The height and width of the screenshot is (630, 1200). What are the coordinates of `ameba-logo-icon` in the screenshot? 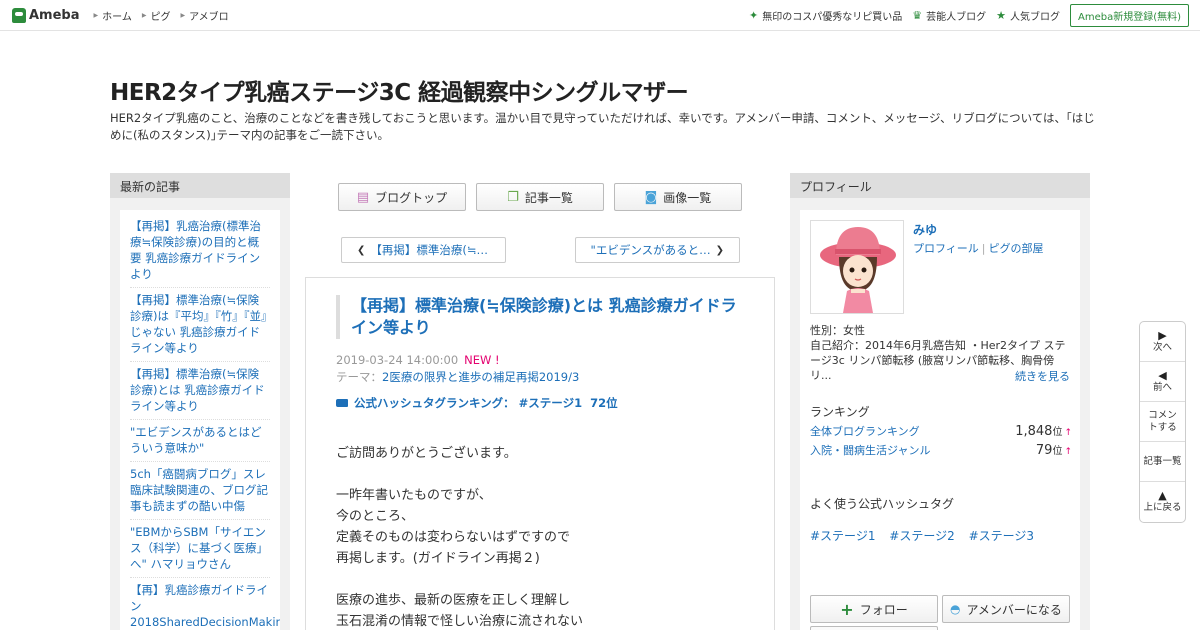 It's located at (19, 15).